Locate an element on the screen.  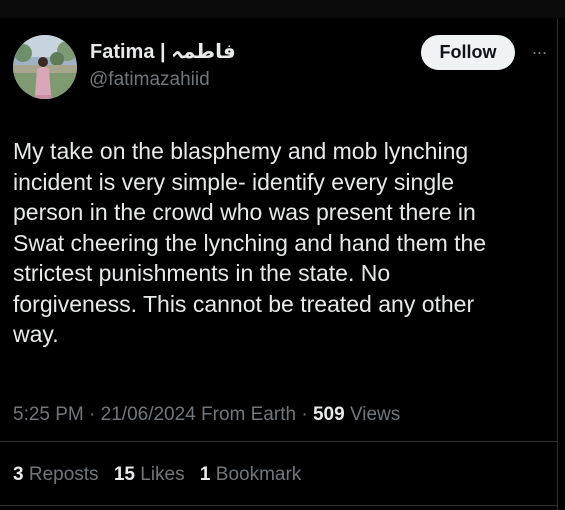
reposts-count: 3 is located at coordinates (18, 474).